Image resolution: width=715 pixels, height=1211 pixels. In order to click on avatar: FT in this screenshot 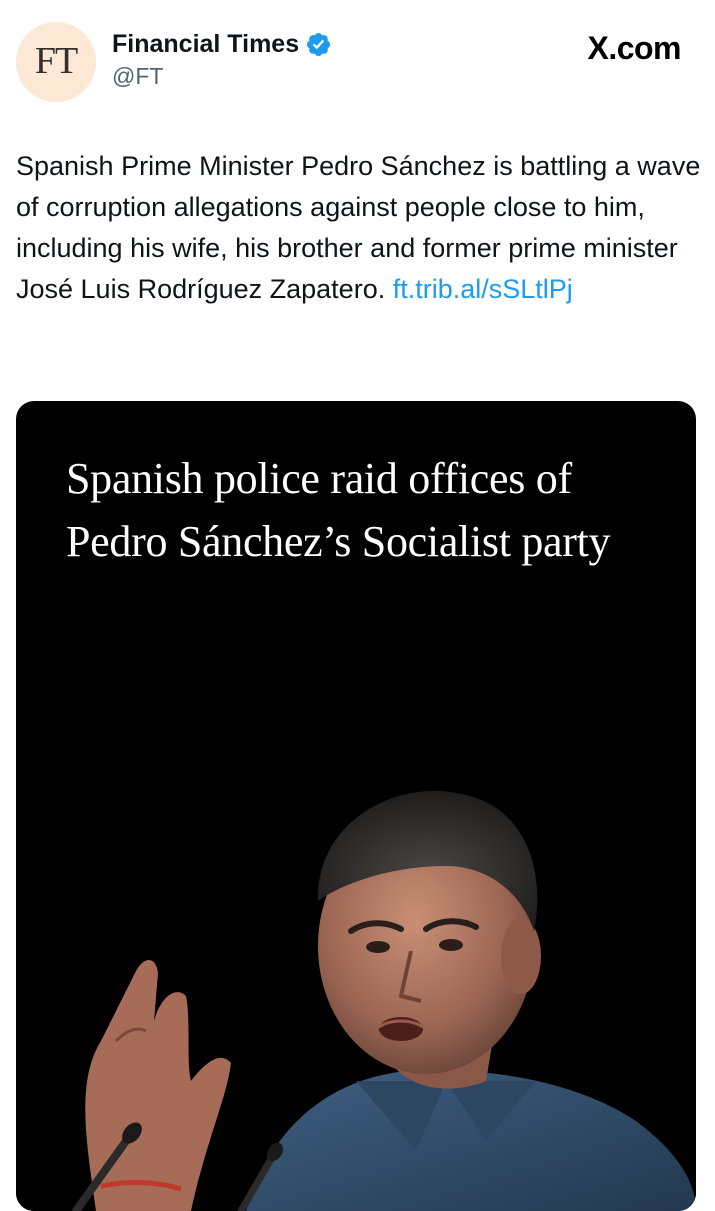, I will do `click(56, 62)`.